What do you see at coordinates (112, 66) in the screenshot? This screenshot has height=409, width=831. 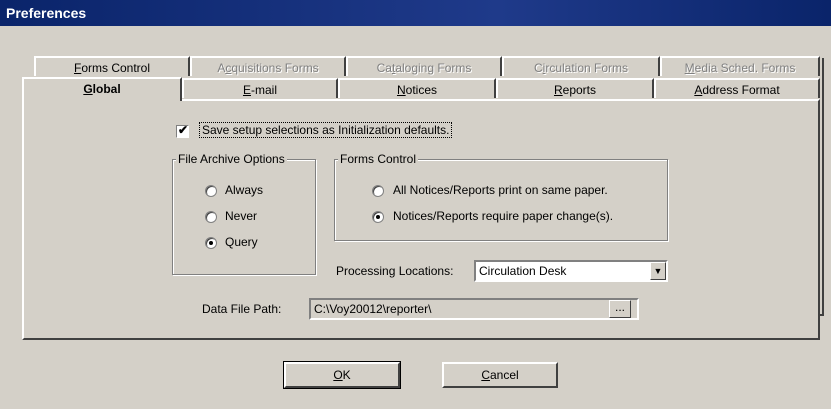 I see `tab-forms-control: Forms Control` at bounding box center [112, 66].